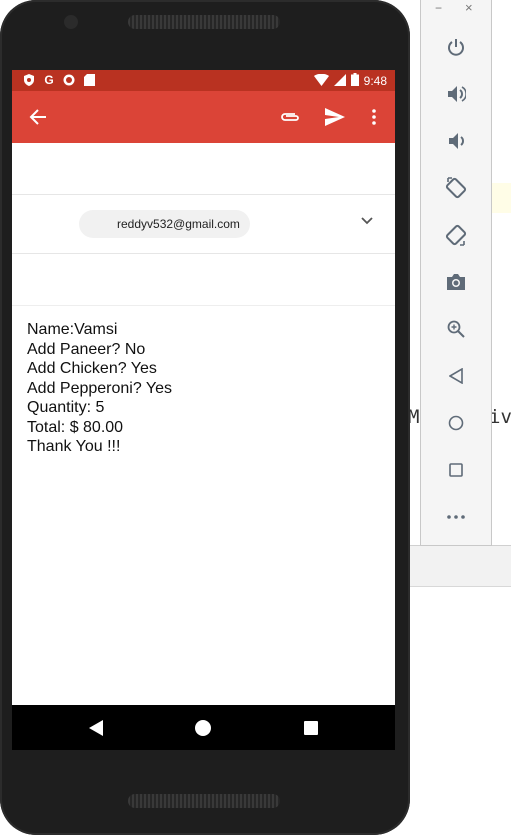  I want to click on clock: 9:48, so click(375, 81).